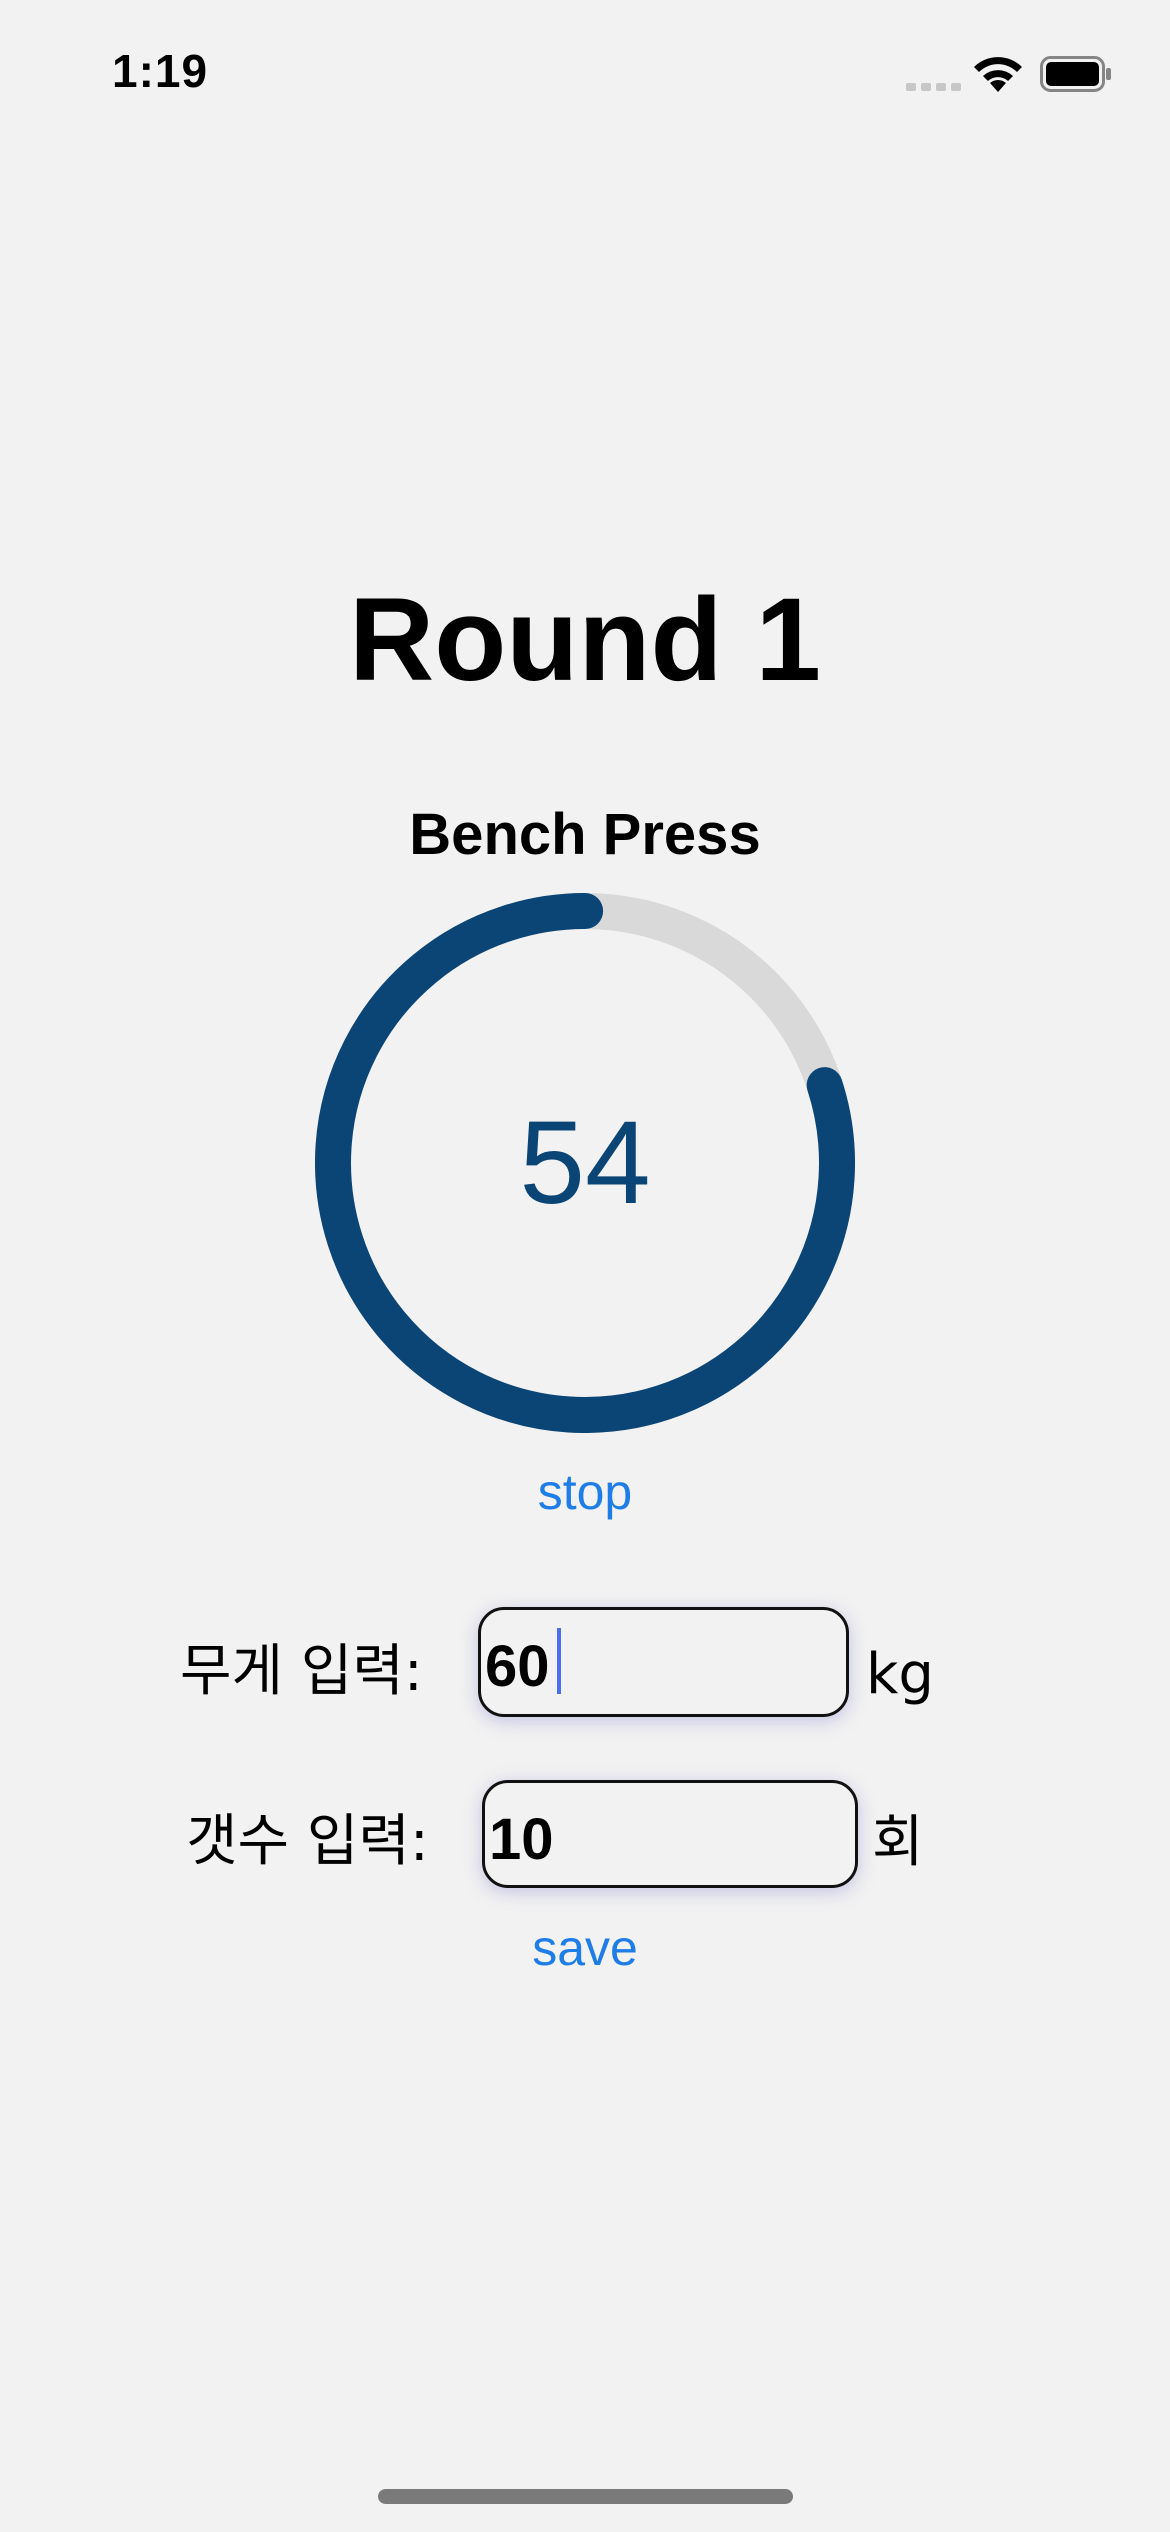  I want to click on battery-icon, so click(1075, 74).